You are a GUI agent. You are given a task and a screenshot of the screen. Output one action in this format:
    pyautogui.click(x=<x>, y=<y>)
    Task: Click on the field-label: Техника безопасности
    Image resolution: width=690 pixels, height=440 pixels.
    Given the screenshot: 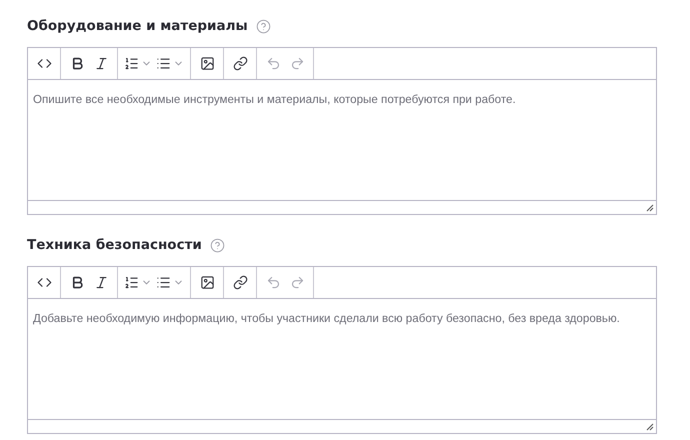 What is the action you would take?
    pyautogui.click(x=114, y=245)
    